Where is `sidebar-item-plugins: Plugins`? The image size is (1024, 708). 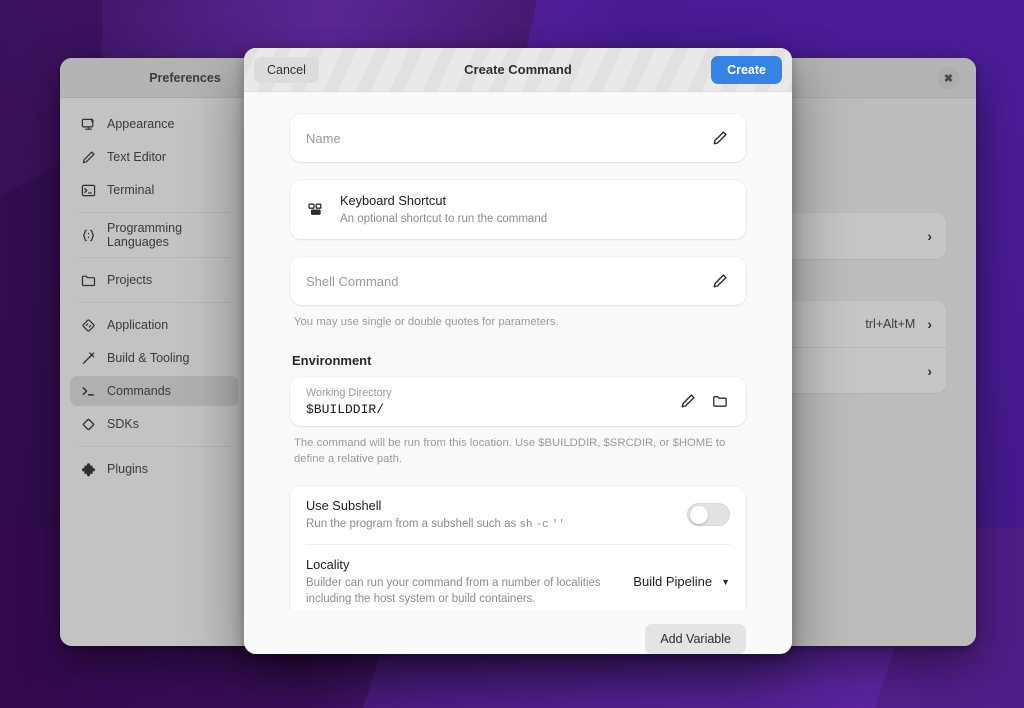 sidebar-item-plugins: Plugins is located at coordinates (154, 469).